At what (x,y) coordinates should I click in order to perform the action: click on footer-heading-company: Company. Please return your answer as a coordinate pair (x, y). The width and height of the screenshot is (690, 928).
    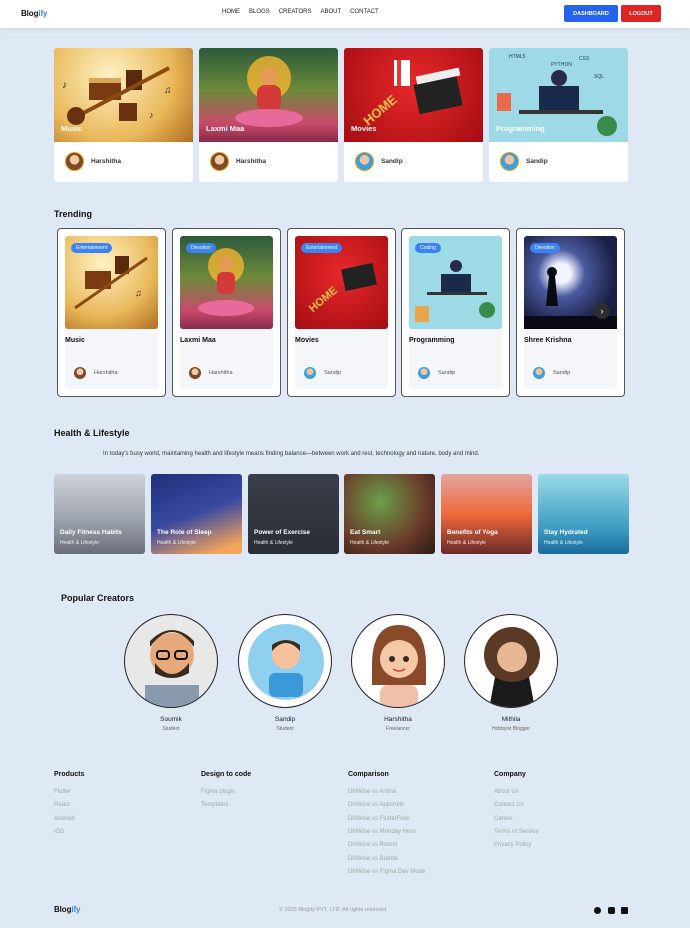
    Looking at the image, I should click on (510, 774).